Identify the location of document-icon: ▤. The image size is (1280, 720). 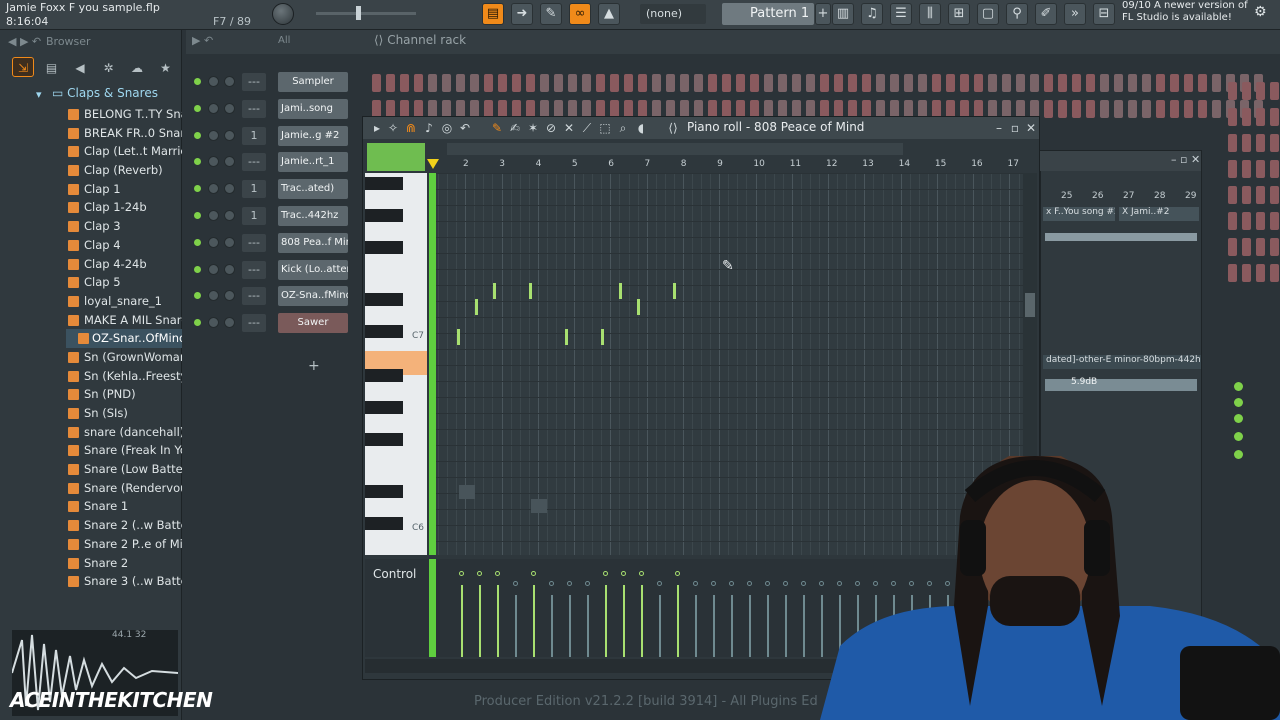
(52, 68).